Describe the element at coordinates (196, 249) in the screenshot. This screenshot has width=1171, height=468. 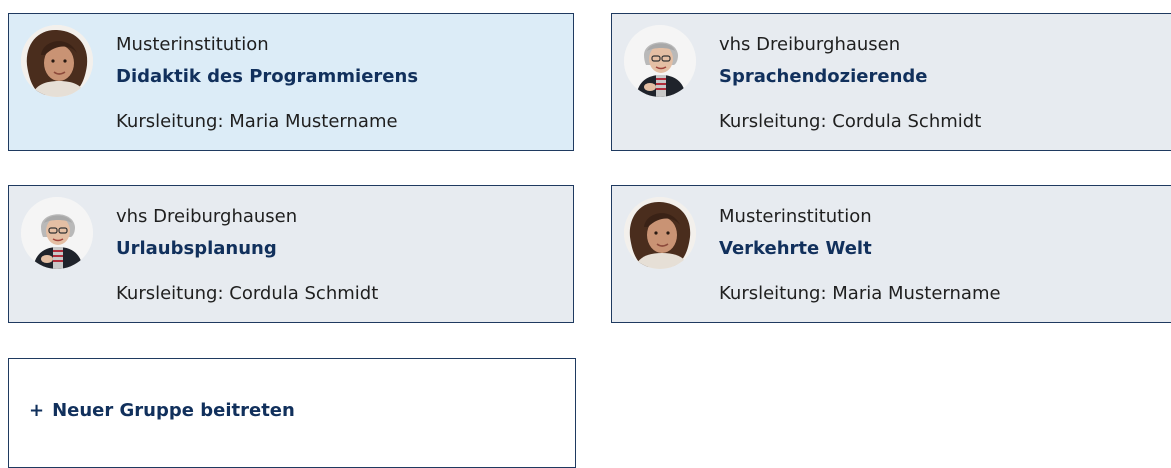
I see `group-title: Urlaubsplanung` at that location.